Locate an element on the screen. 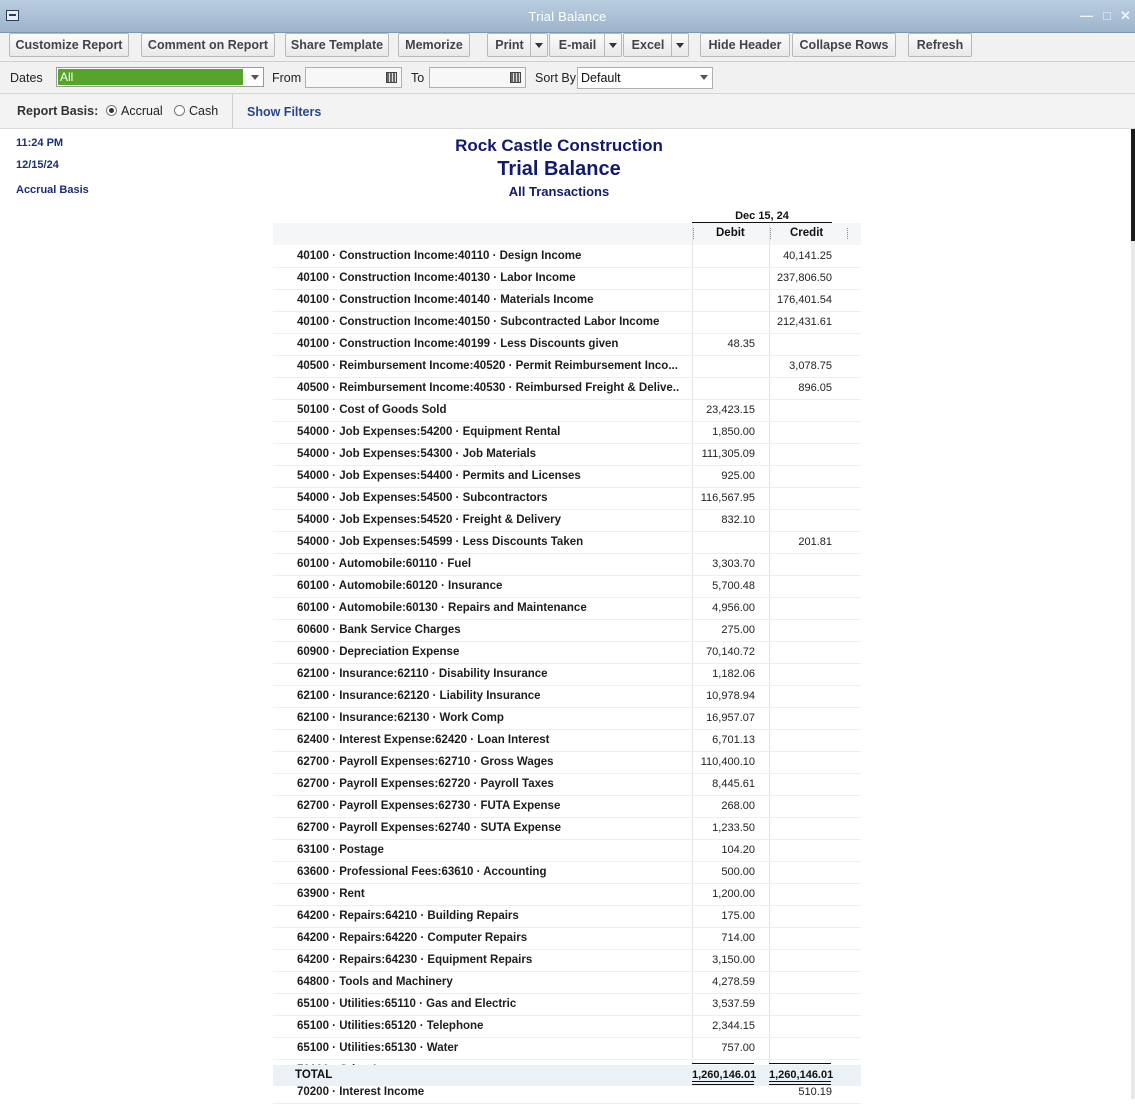 This screenshot has height=1104, width=1135. debit-value: 275.00 is located at coordinates (738, 630).